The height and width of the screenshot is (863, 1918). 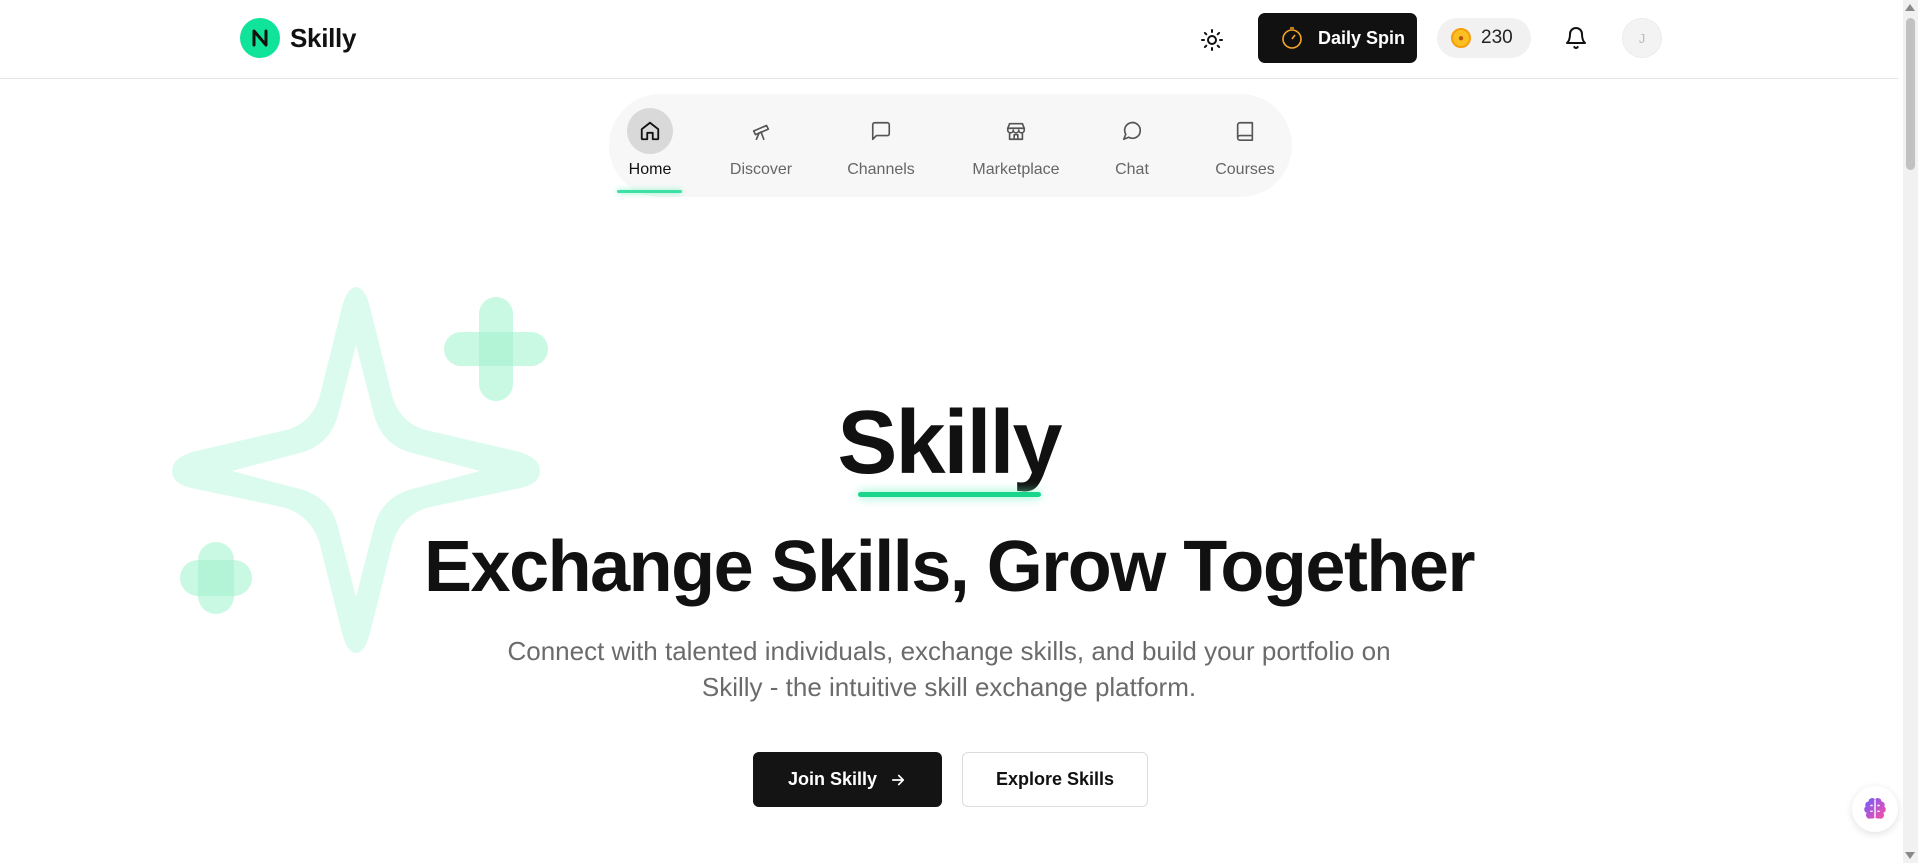 I want to click on tab-home: Home, so click(x=650, y=143).